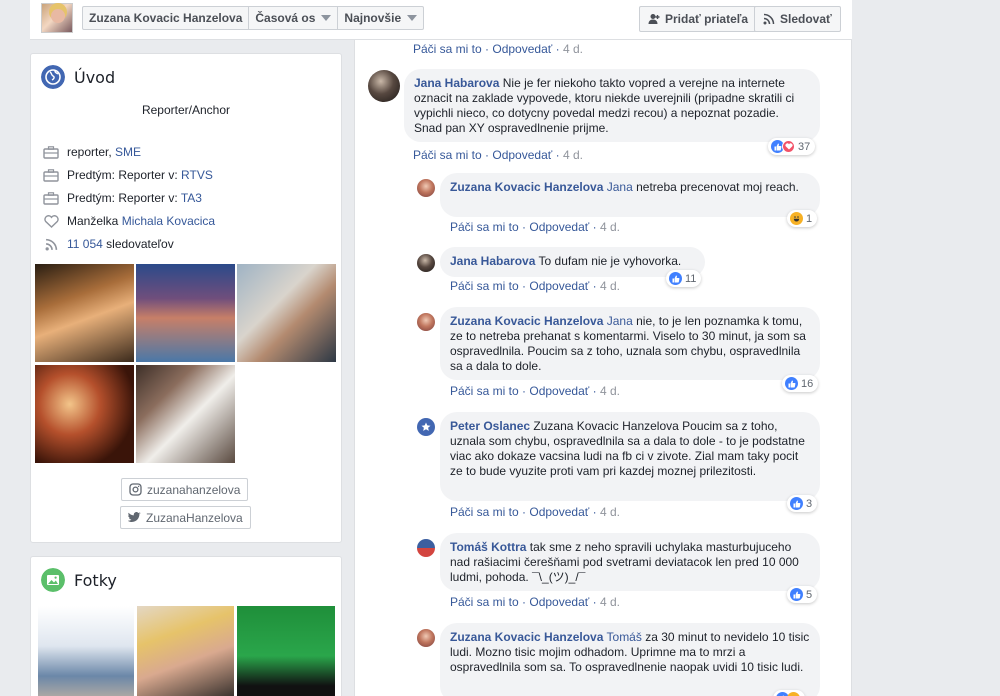  Describe the element at coordinates (809, 503) in the screenshot. I see `reaction-count: 3` at that location.